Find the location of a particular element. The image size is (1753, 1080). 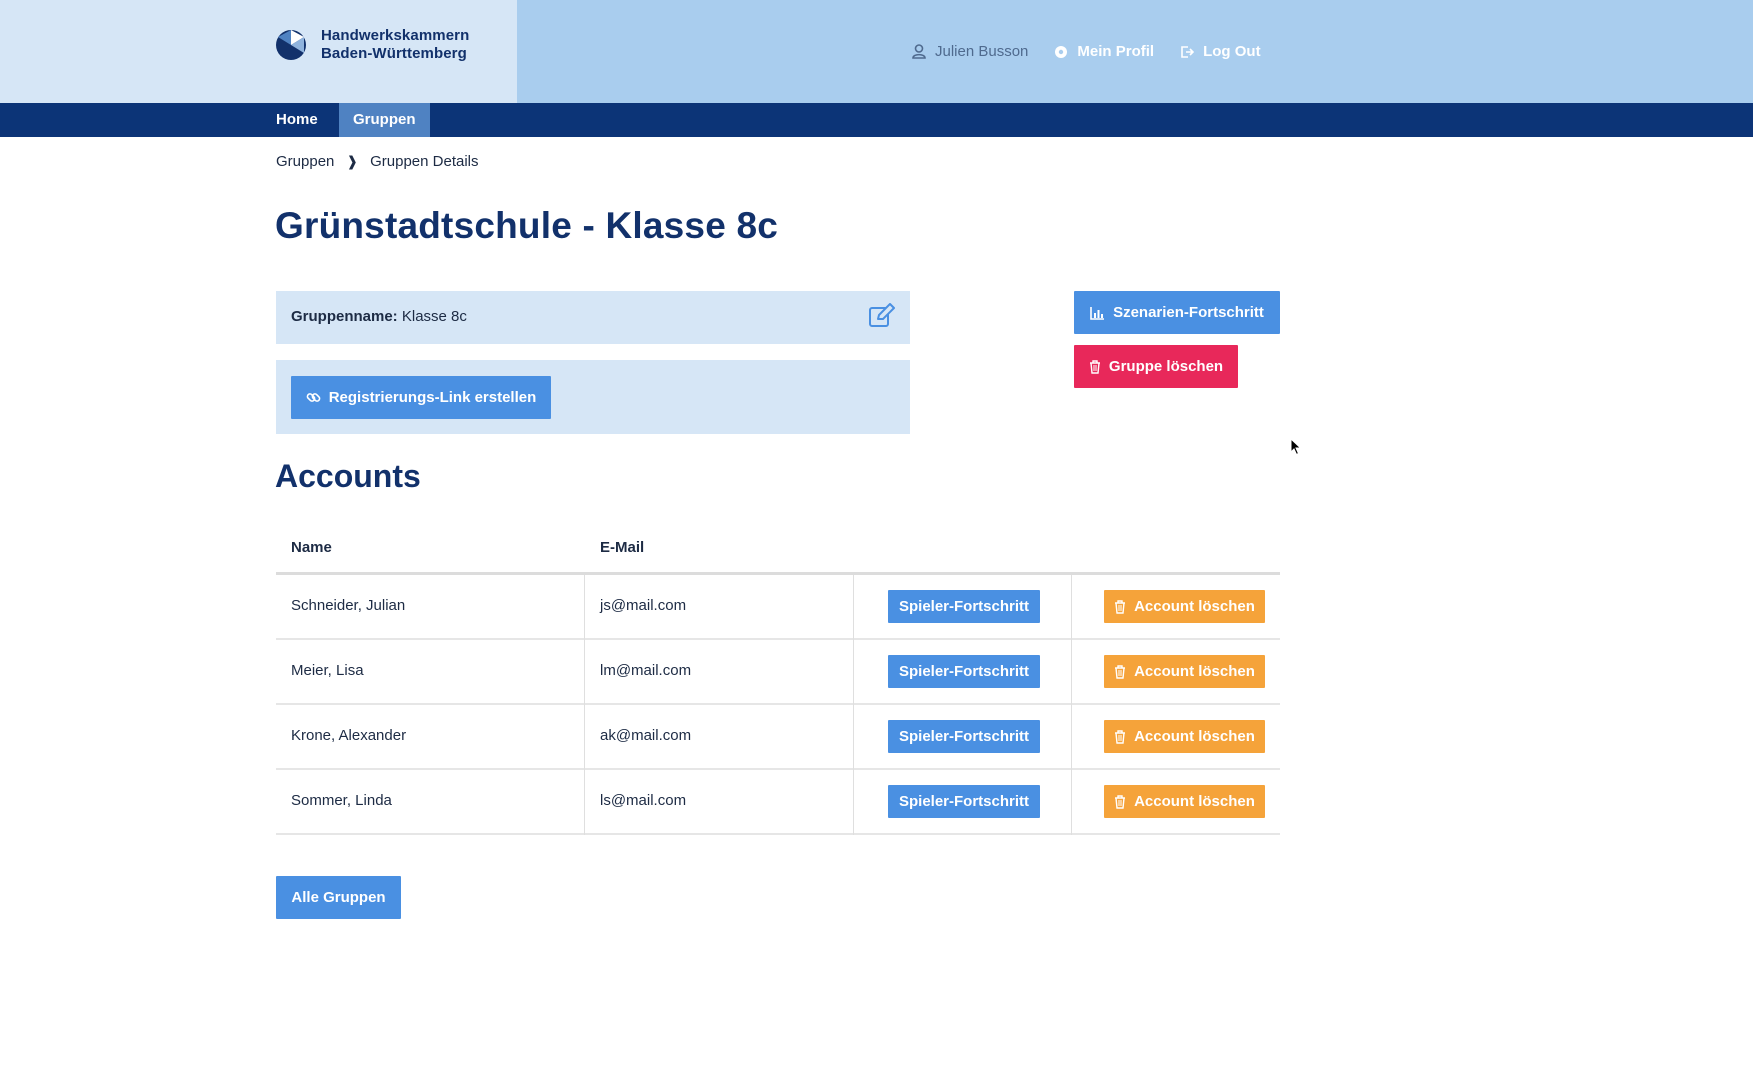

create-registration-link-label: Registrierungs-Link erstellen is located at coordinates (432, 397).